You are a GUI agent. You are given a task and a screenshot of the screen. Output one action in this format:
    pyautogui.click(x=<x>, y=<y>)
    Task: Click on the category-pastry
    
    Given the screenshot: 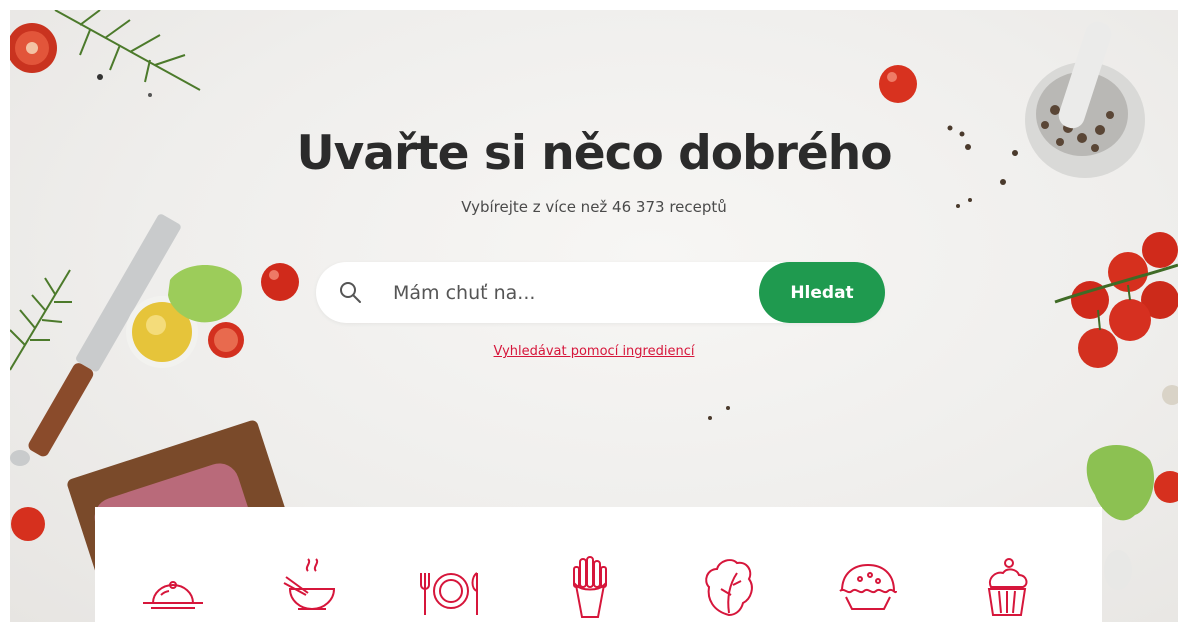 What is the action you would take?
    pyautogui.click(x=868, y=588)
    